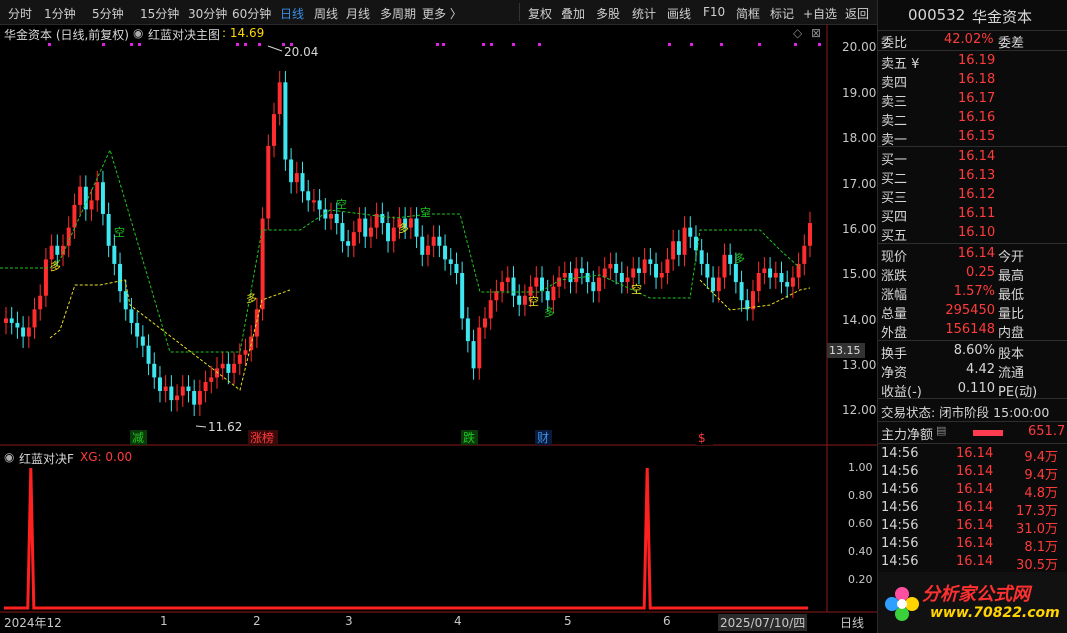 Image resolution: width=1067 pixels, height=633 pixels. What do you see at coordinates (969, 39) in the screenshot?
I see `weibi-value: 42.02%` at bounding box center [969, 39].